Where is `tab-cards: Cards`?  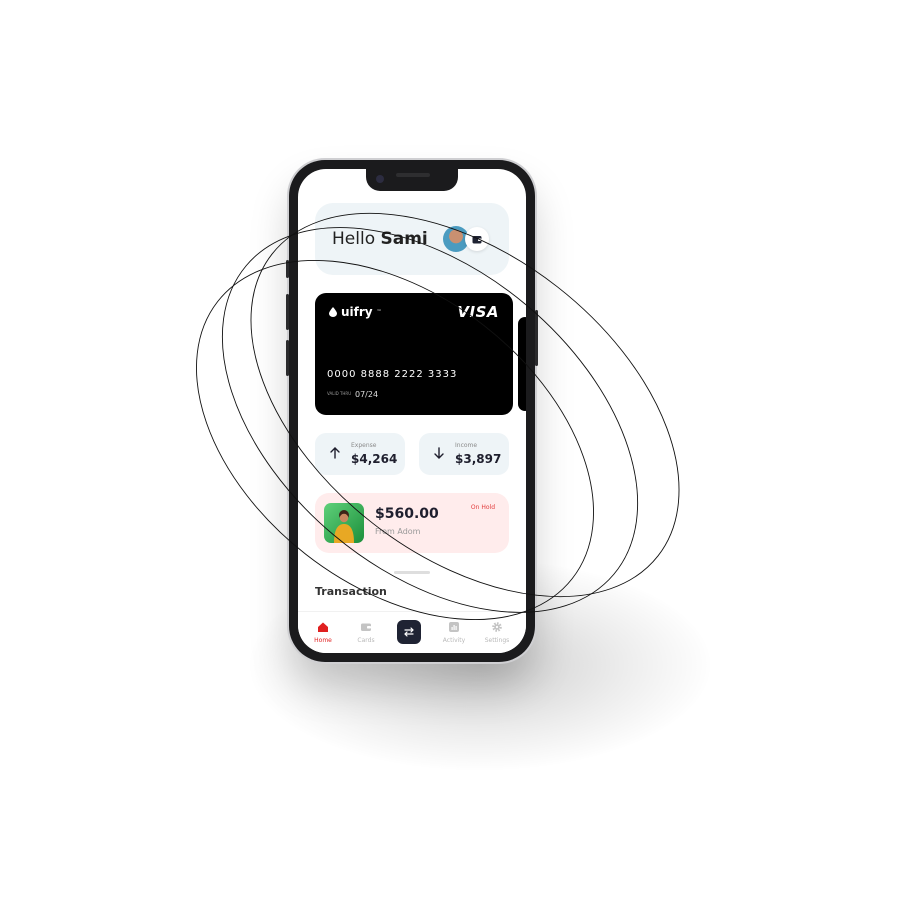
tab-cards: Cards is located at coordinates (366, 632).